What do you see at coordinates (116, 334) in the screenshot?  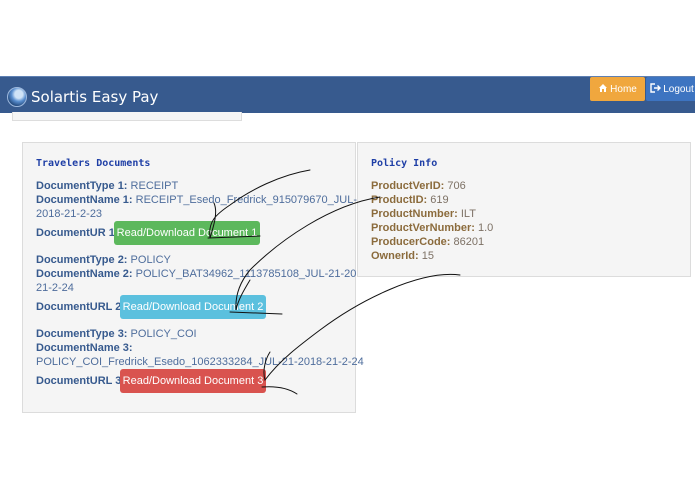 I see `document-type-row: DocumentType 3: POLICY_COI` at bounding box center [116, 334].